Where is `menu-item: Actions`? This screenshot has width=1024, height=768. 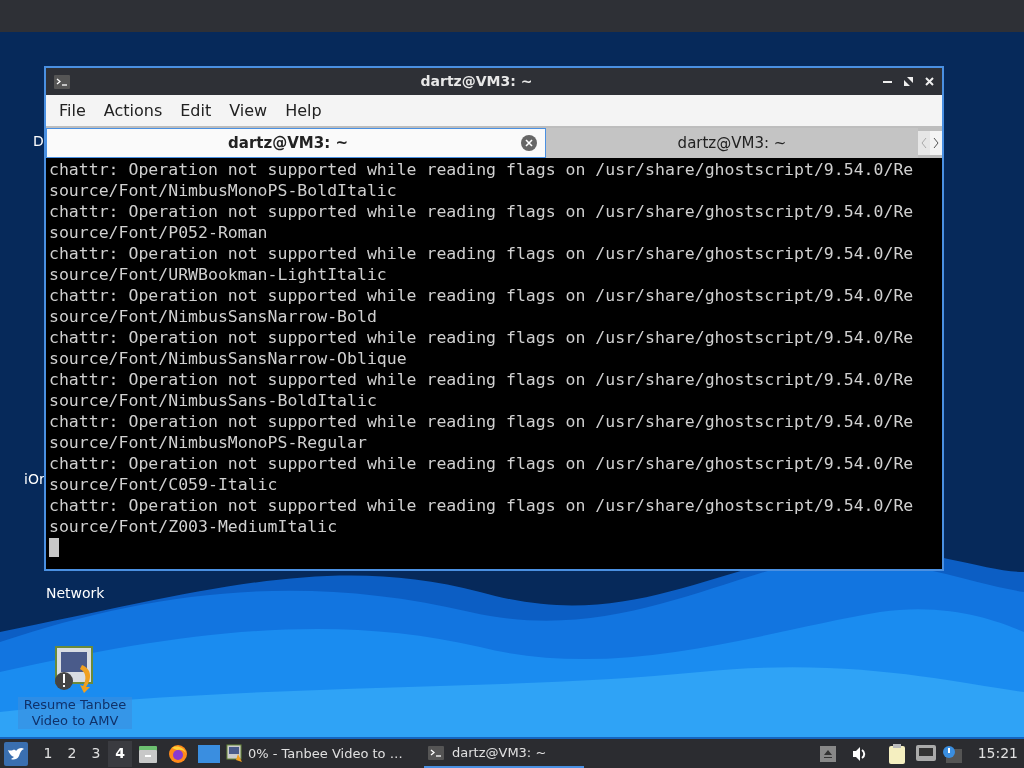
menu-item: Actions is located at coordinates (133, 110).